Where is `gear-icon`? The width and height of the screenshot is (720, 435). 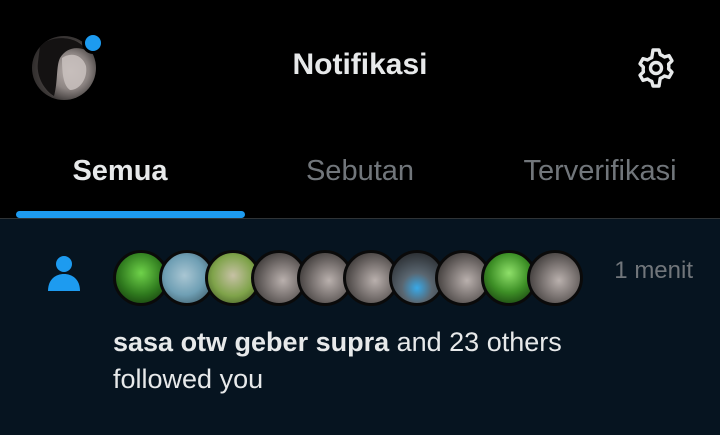
gear-icon is located at coordinates (656, 68).